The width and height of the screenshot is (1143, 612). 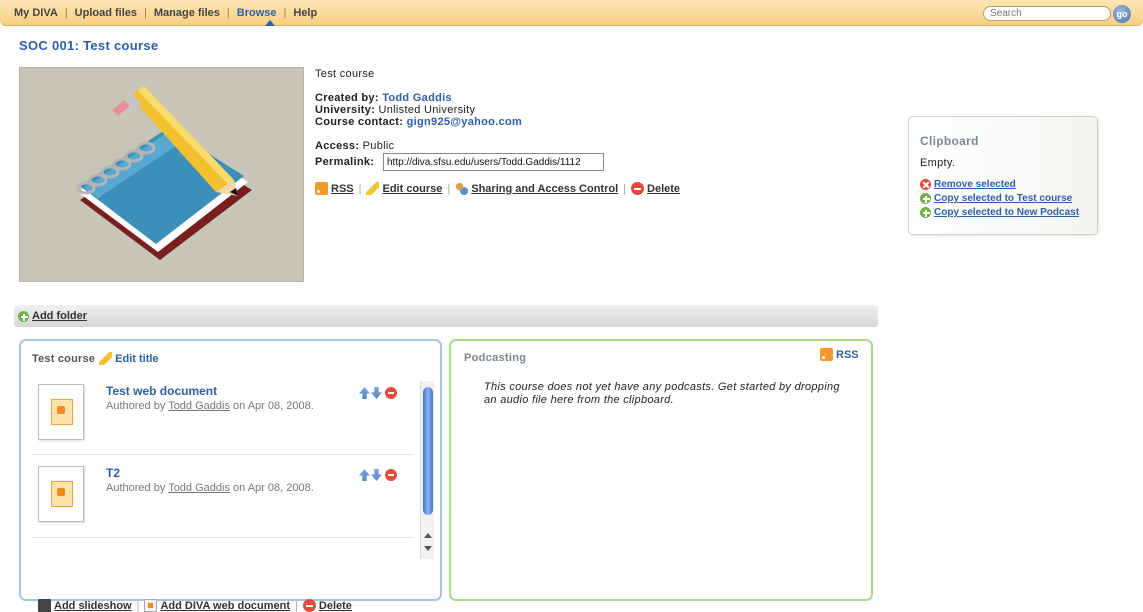 What do you see at coordinates (347, 98) in the screenshot?
I see `created-by-label: Created by:` at bounding box center [347, 98].